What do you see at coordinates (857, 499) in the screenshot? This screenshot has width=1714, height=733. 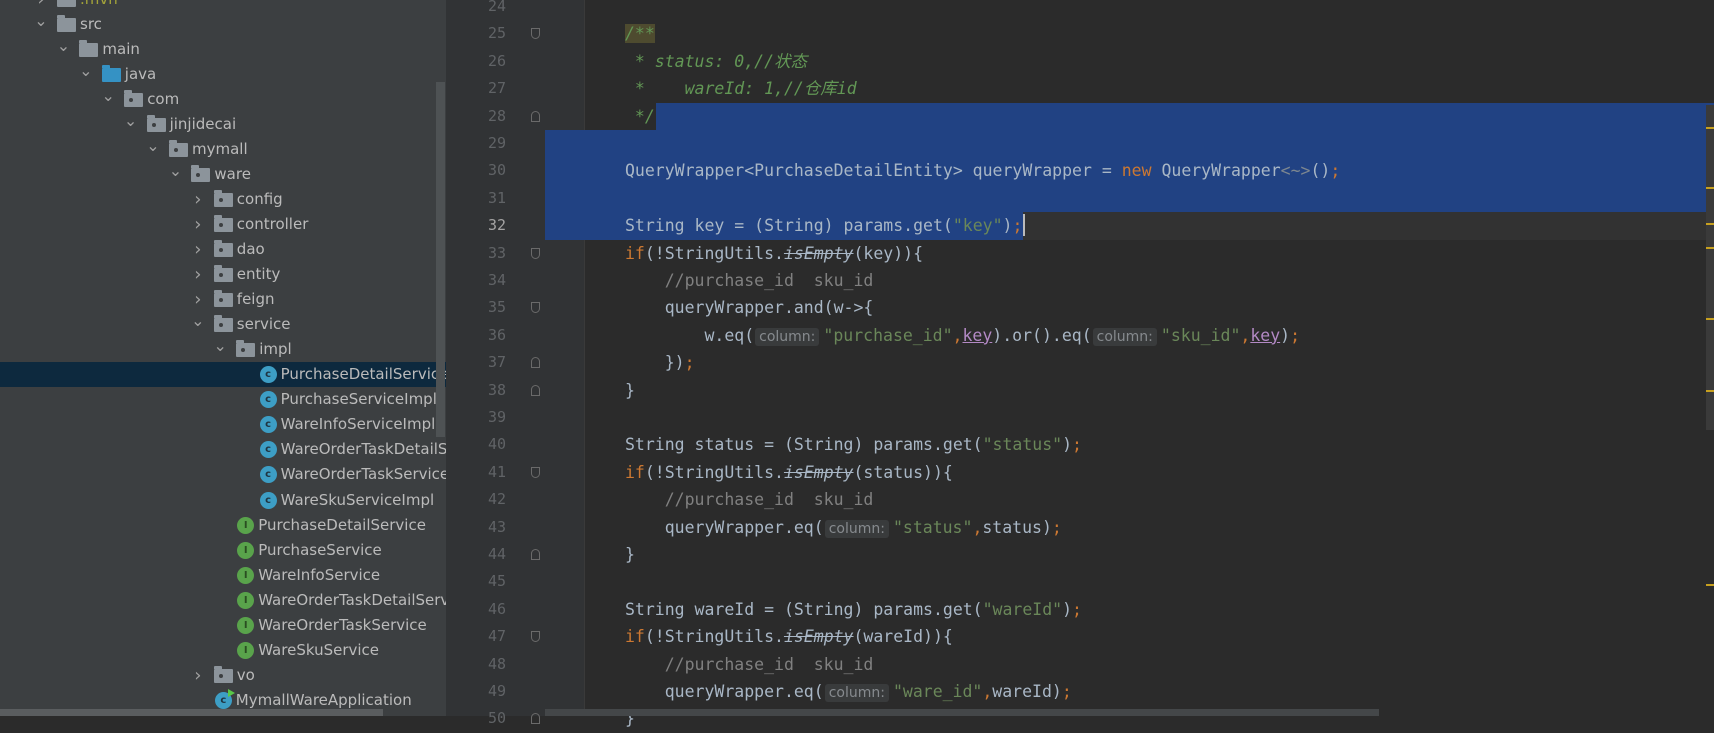 I see `code-line: 42 //purchase_id sku_id` at bounding box center [857, 499].